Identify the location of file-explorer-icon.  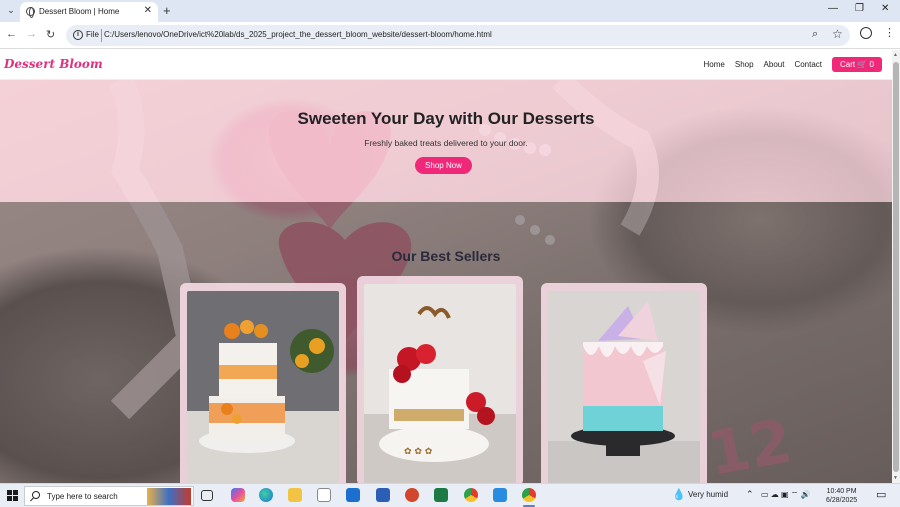
(295, 495).